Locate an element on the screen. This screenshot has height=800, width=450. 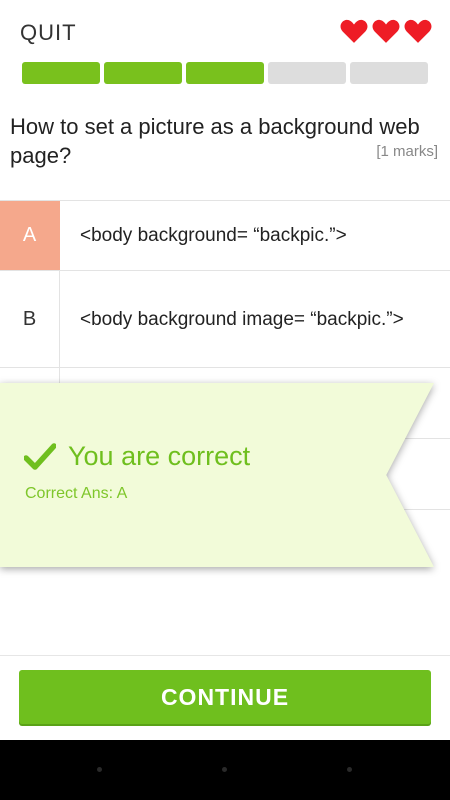
nav-back-button is located at coordinates (99, 769).